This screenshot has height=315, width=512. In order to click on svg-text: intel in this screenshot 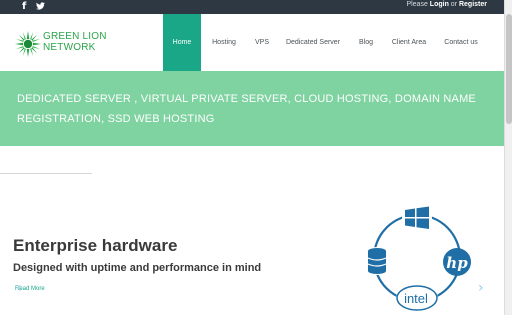, I will do `click(416, 298)`.